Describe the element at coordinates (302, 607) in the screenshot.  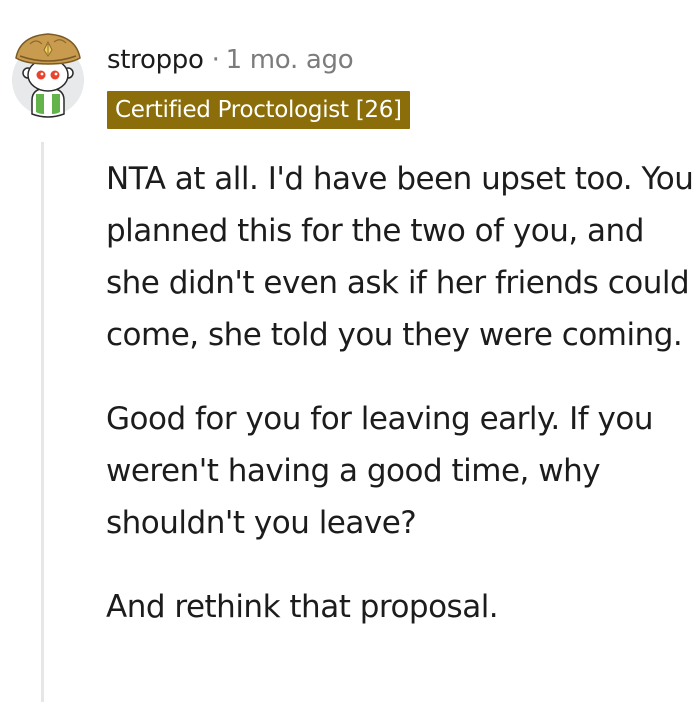
I see `comment-paragraph: And rethink that proposal.` at that location.